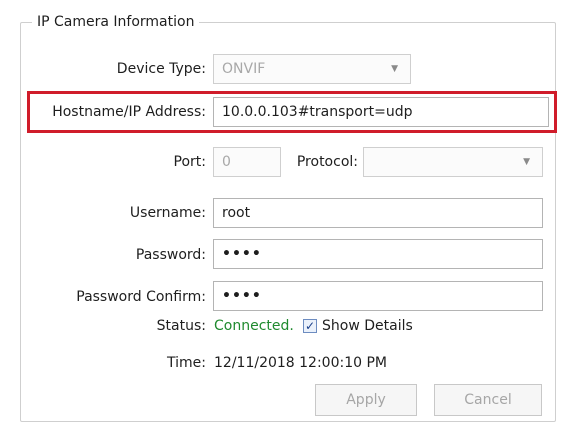 The height and width of the screenshot is (428, 568). I want to click on time-value: 12/11/2018 12:00:10 PM, so click(300, 363).